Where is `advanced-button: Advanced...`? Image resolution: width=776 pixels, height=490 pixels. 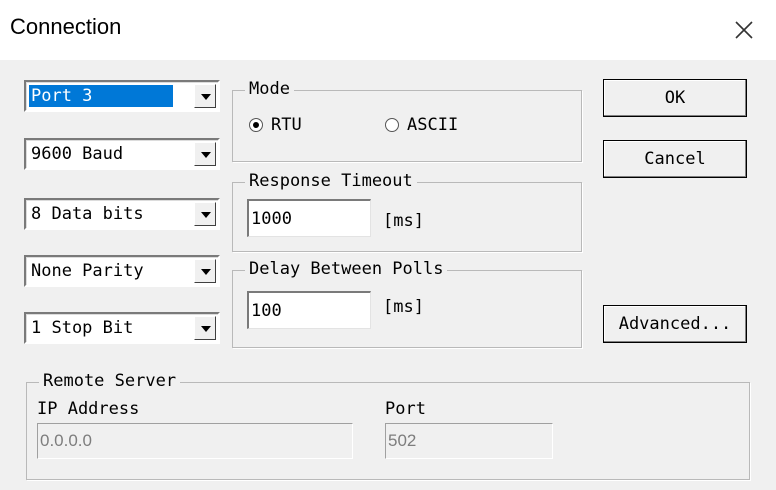 advanced-button: Advanced... is located at coordinates (675, 324).